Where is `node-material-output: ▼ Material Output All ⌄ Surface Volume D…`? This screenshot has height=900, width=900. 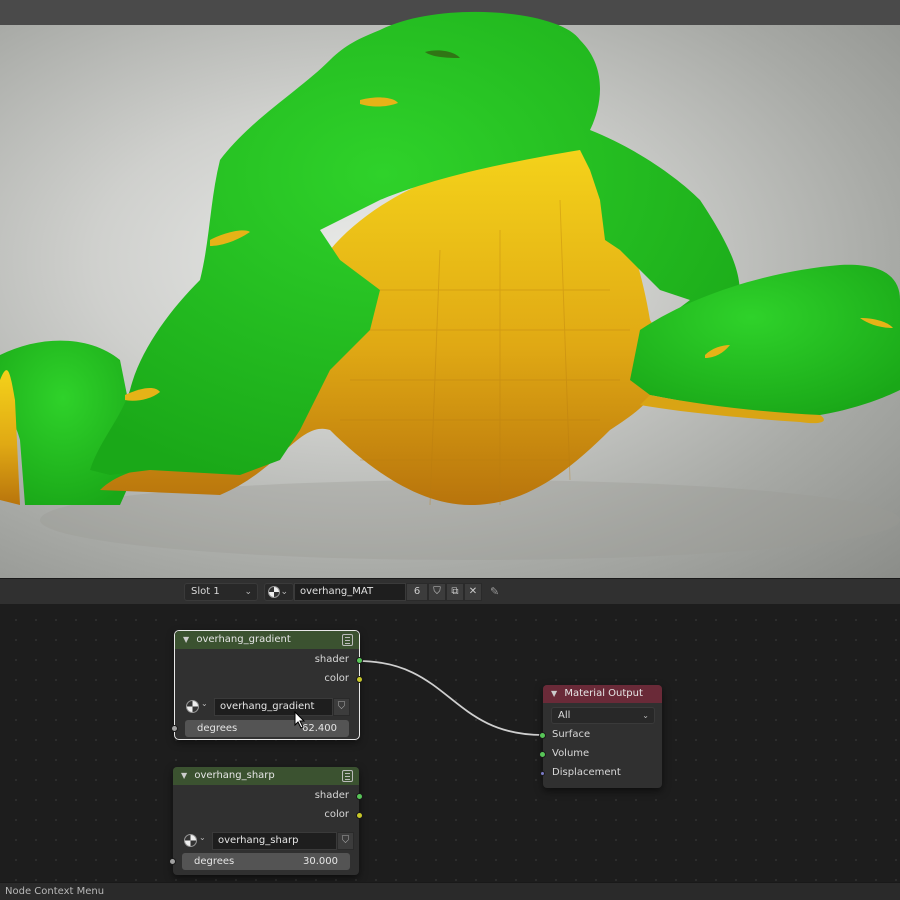 node-material-output: ▼ Material Output All ⌄ Surface Volume D… is located at coordinates (600, 736).